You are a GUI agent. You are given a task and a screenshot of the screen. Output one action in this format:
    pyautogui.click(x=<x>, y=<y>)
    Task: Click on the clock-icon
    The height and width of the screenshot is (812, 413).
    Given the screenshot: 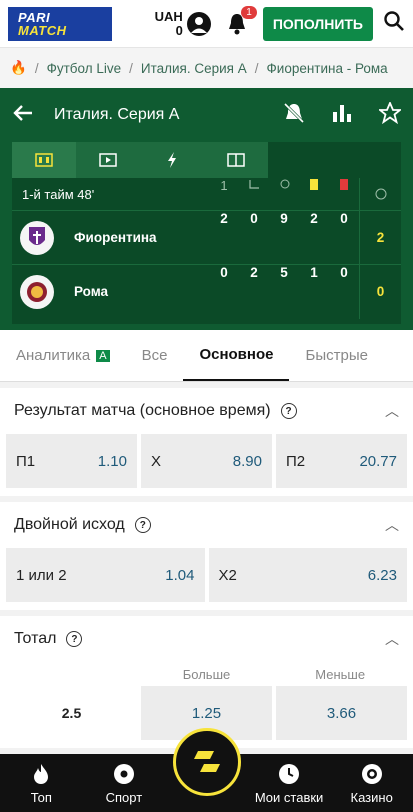 What is the action you would take?
    pyautogui.click(x=289, y=774)
    